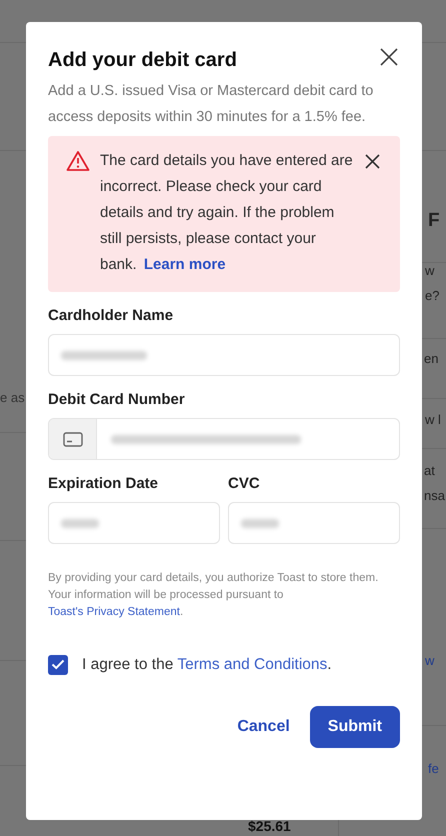 The height and width of the screenshot is (836, 446). Describe the element at coordinates (104, 484) in the screenshot. I see `field-label: Expiration Date` at that location.